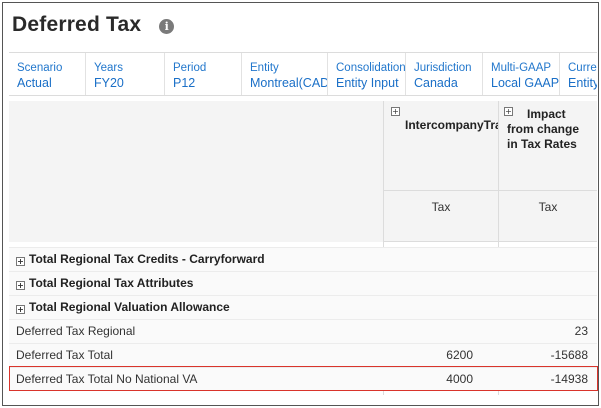 The height and width of the screenshot is (408, 601). Describe the element at coordinates (303, 307) in the screenshot. I see `table-row: + Total Regional Valuation Allowance` at that location.